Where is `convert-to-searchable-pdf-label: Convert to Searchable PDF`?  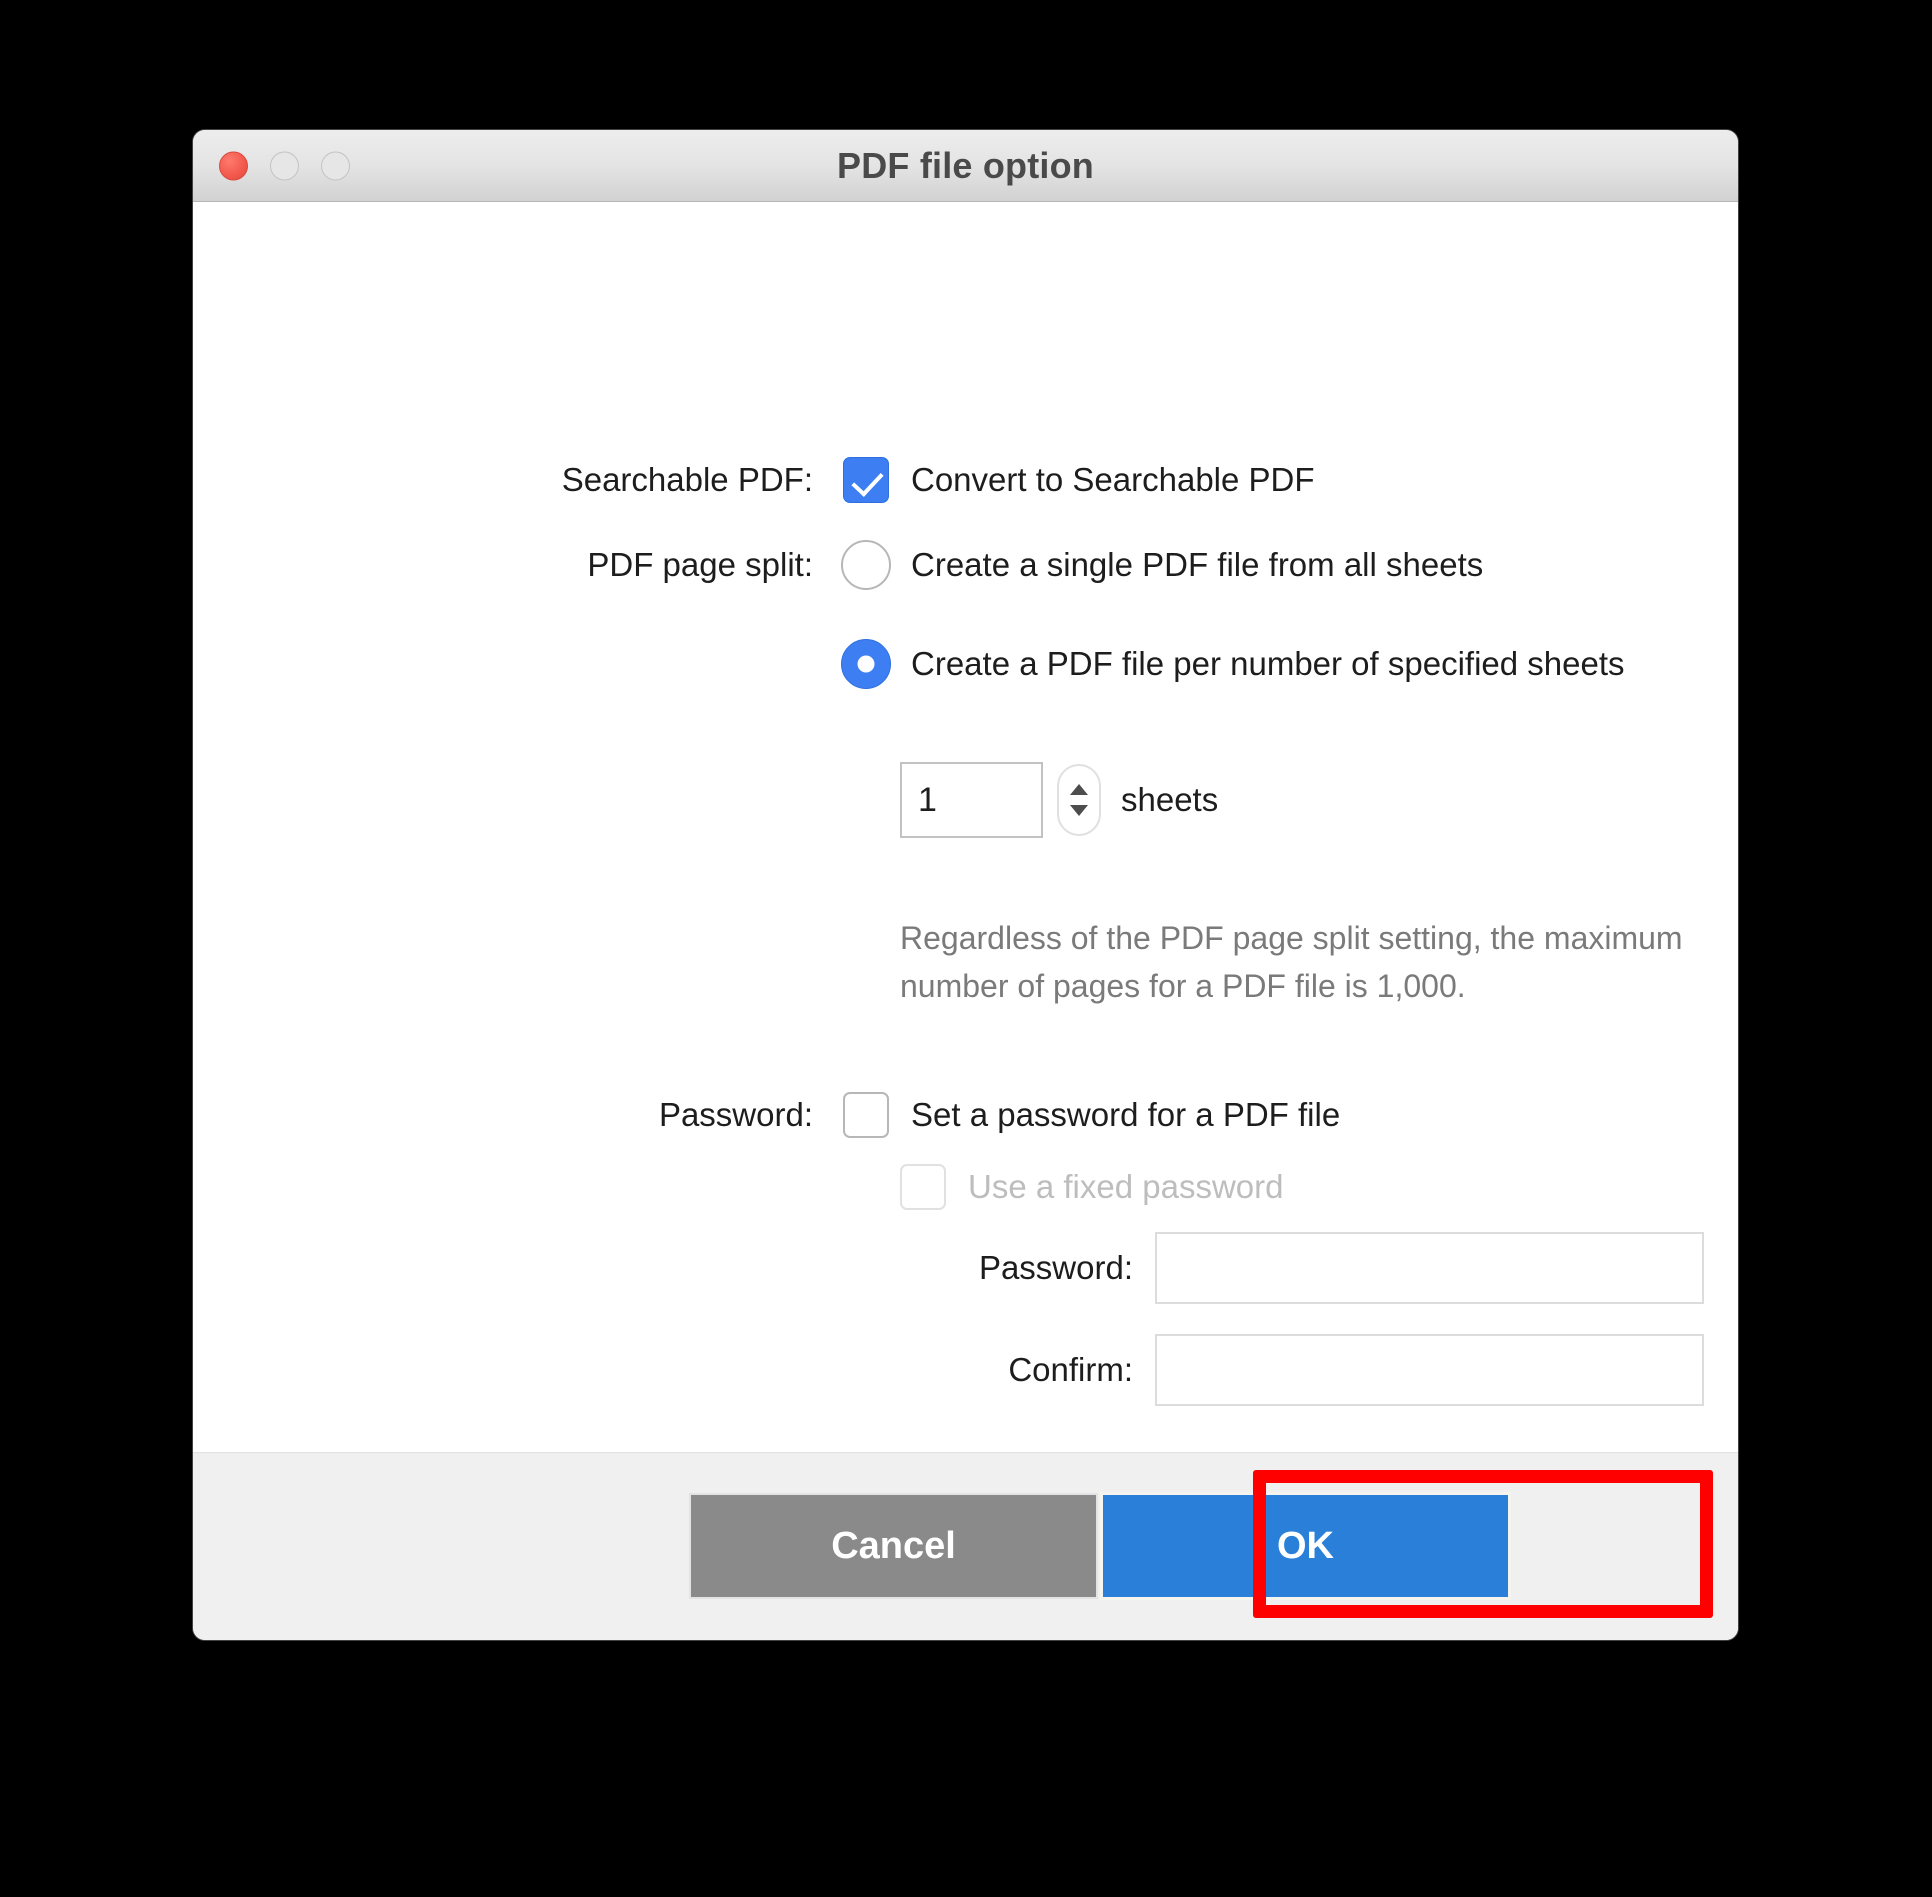
convert-to-searchable-pdf-label: Convert to Searchable PDF is located at coordinates (1113, 480).